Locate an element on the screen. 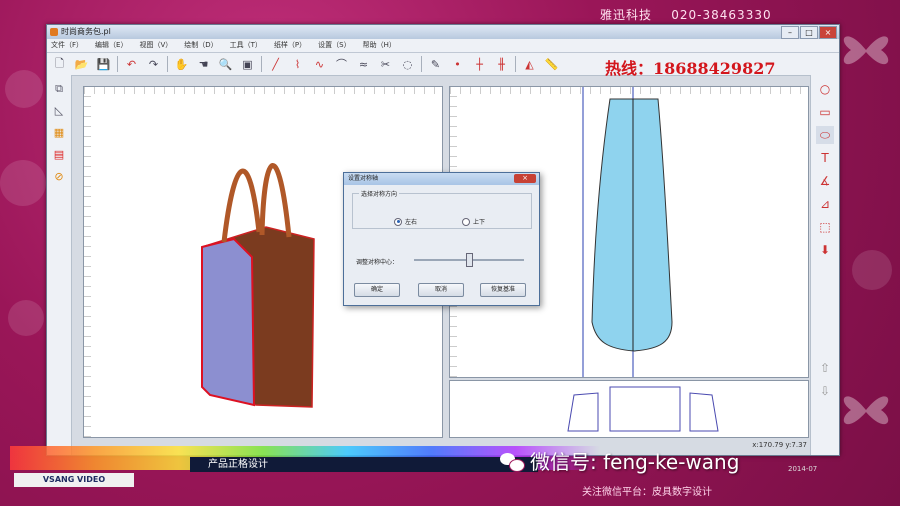  close-button: × is located at coordinates (828, 32).